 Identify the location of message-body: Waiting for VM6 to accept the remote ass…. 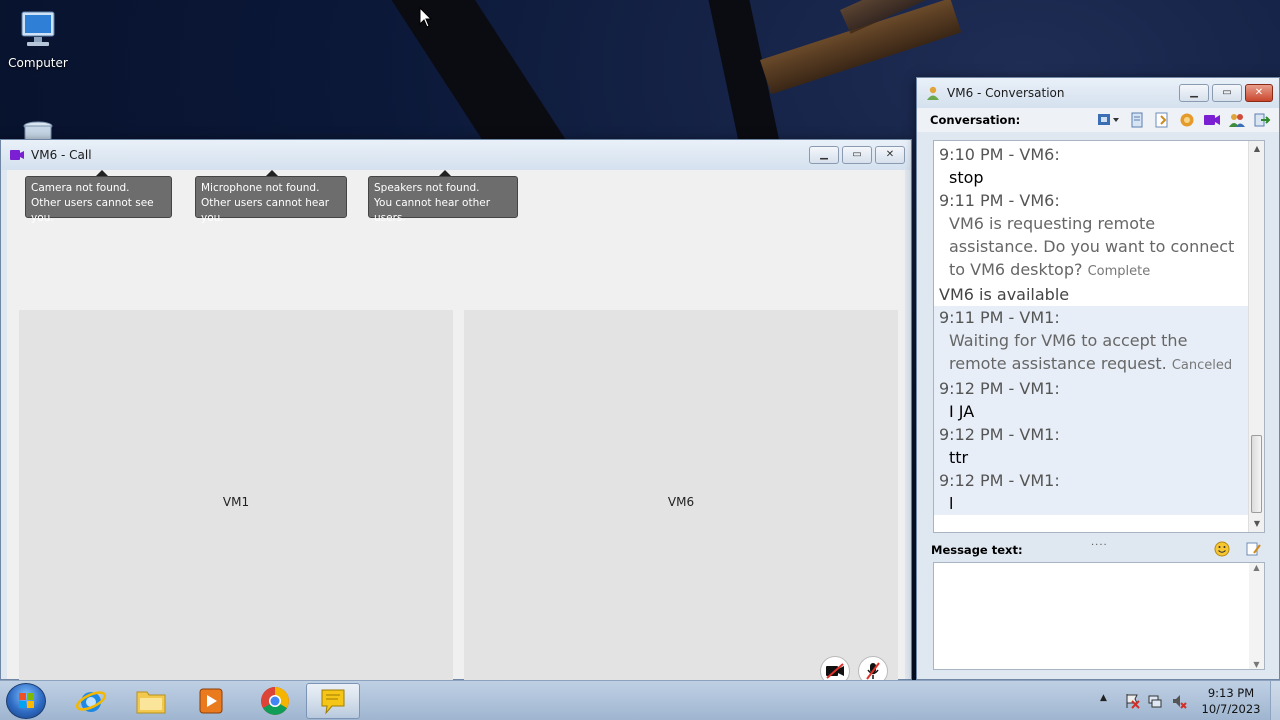
(1092, 353).